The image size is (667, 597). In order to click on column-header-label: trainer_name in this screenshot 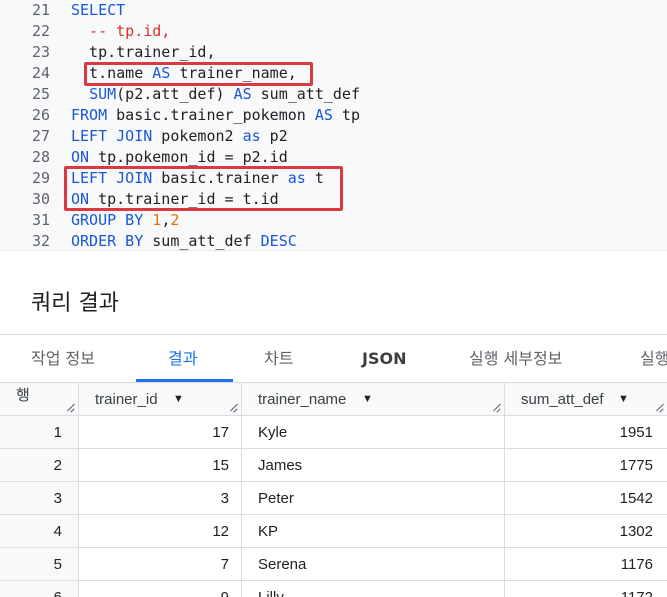, I will do `click(302, 399)`.